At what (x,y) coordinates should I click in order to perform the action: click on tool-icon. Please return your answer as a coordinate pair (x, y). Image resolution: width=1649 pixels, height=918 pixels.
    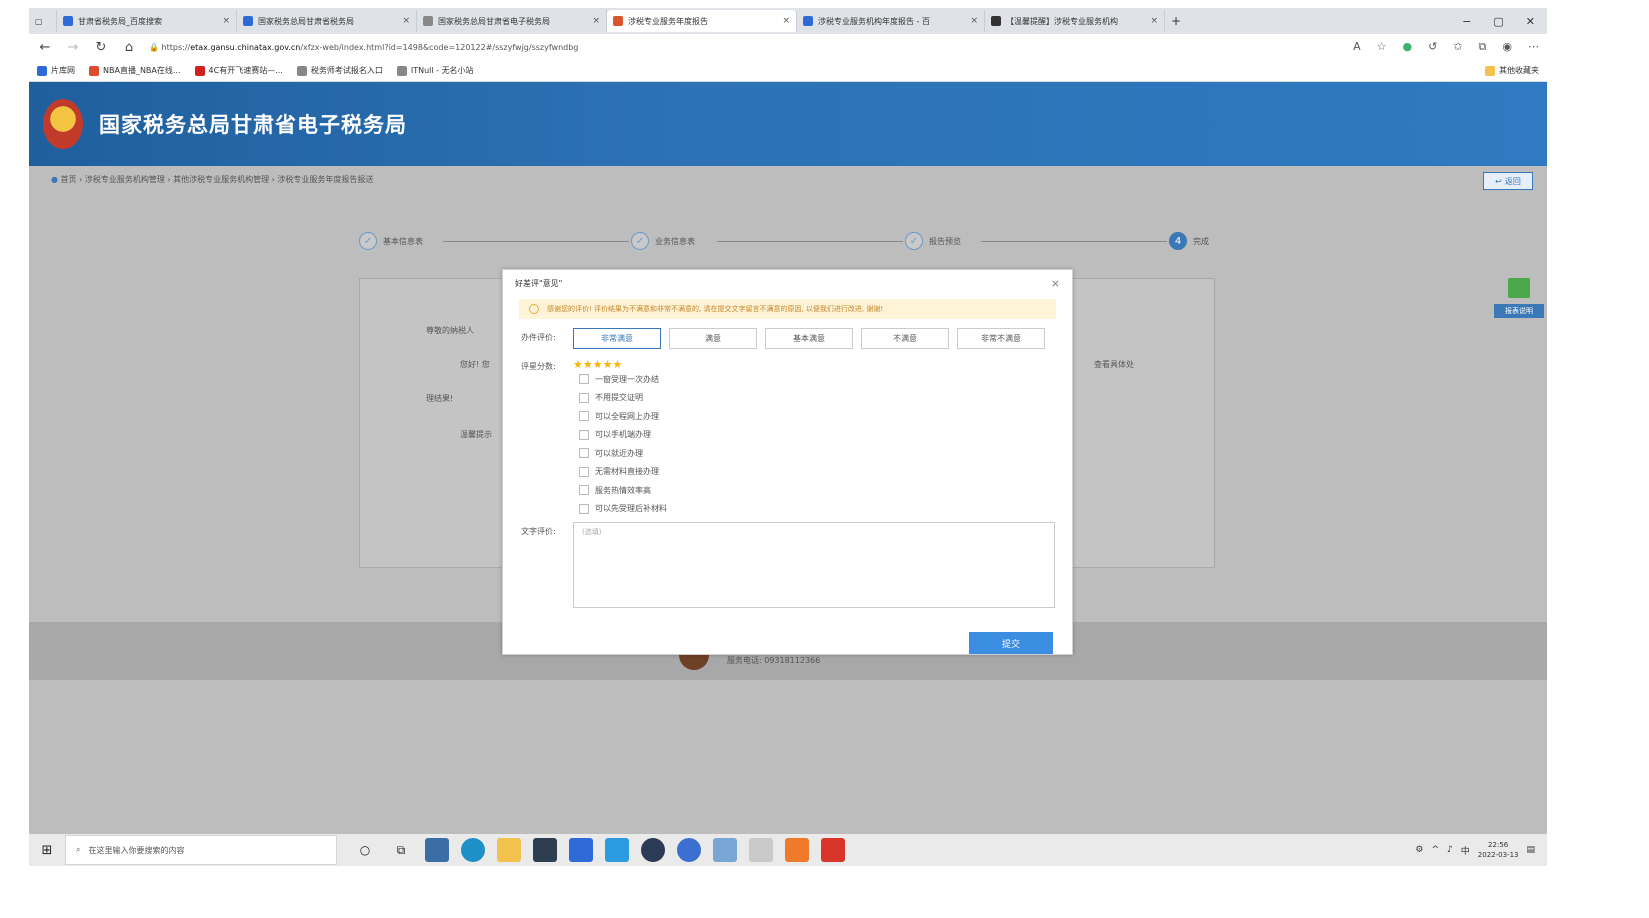
    Looking at the image, I should click on (725, 850).